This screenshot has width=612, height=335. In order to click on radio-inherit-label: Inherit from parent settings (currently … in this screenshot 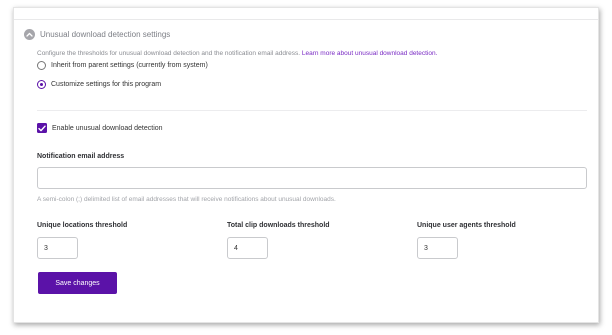, I will do `click(129, 65)`.